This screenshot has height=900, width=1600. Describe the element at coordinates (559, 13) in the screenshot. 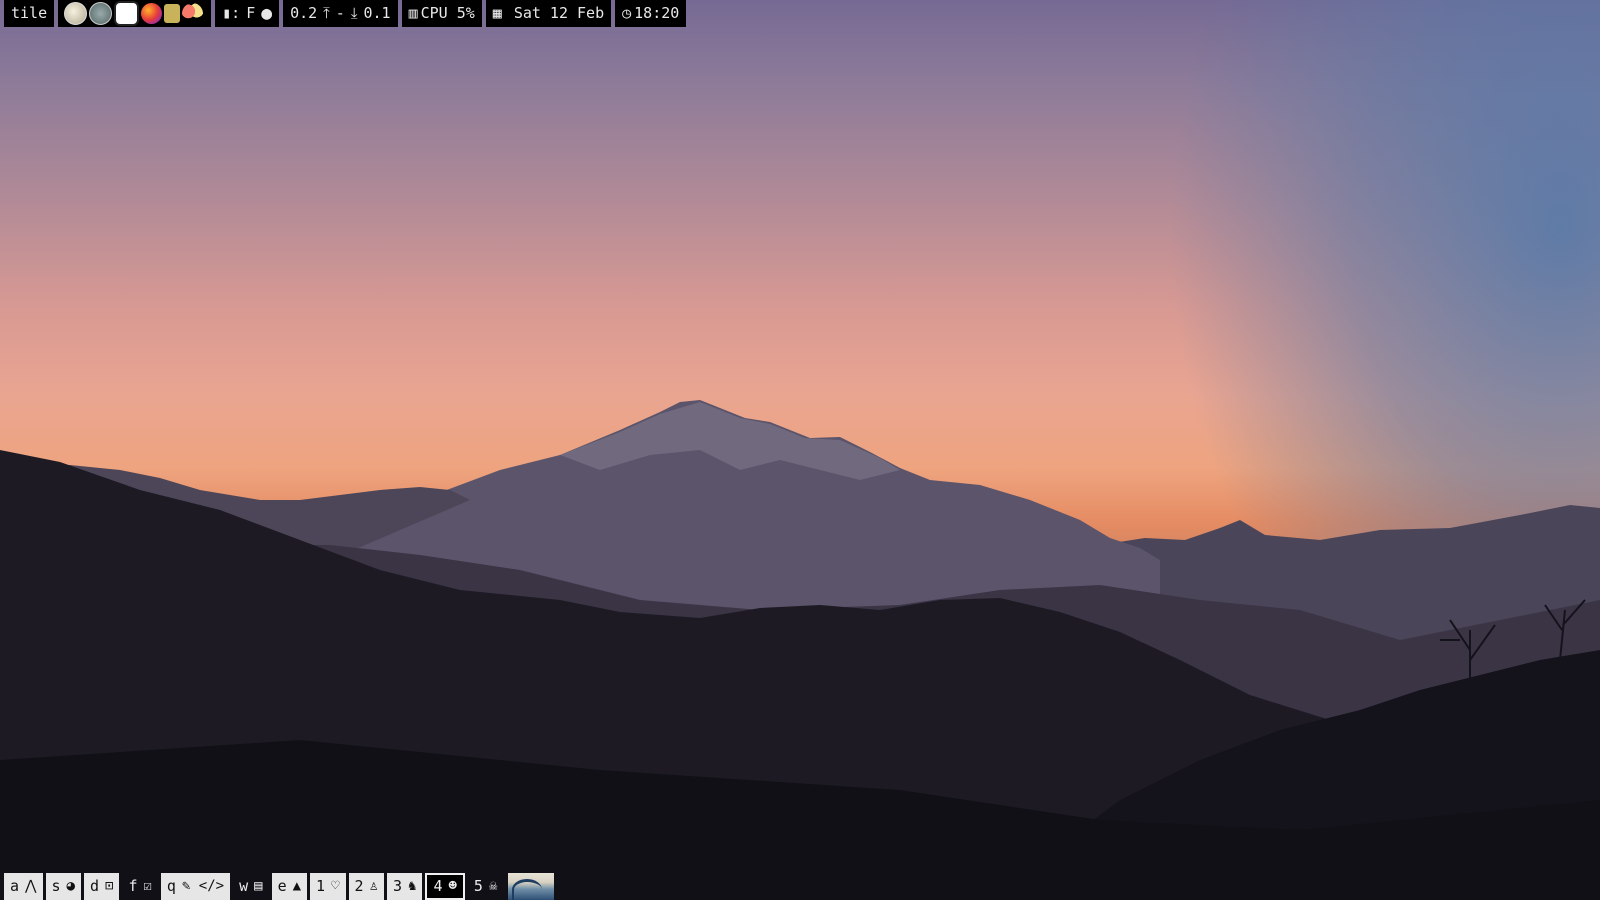

I see `date-label: Sat 12 Feb` at that location.